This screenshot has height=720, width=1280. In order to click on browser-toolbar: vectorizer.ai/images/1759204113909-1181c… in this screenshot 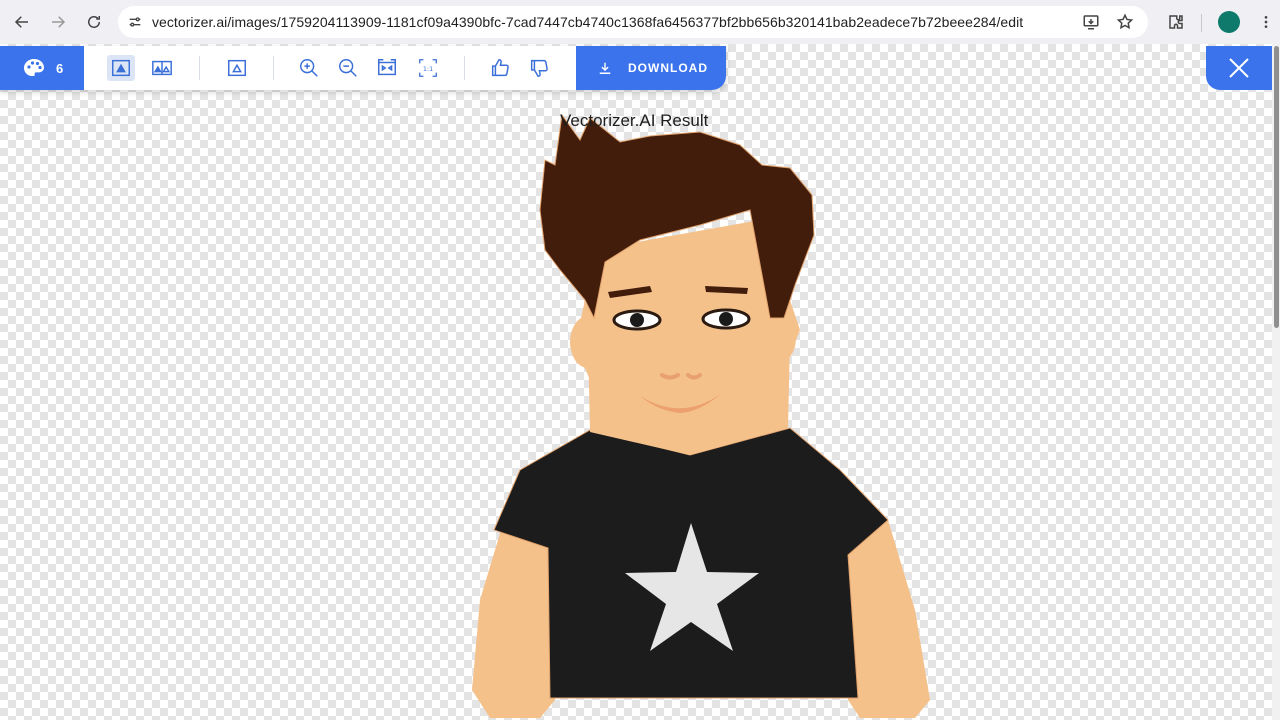, I will do `click(640, 22)`.